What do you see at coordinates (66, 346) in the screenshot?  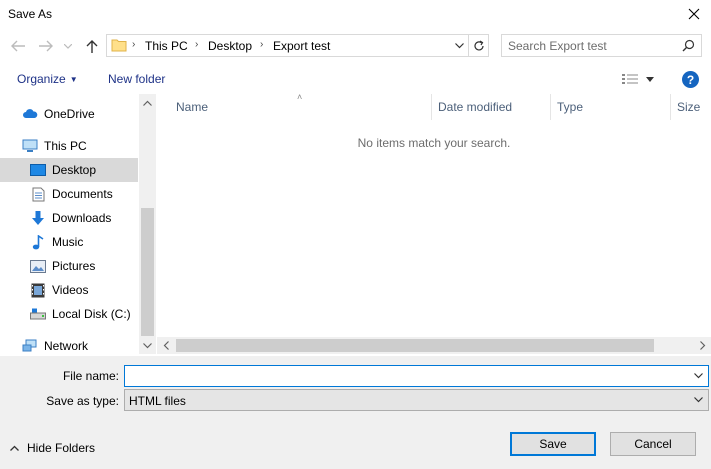 I see `sidebar-item-label: Network` at bounding box center [66, 346].